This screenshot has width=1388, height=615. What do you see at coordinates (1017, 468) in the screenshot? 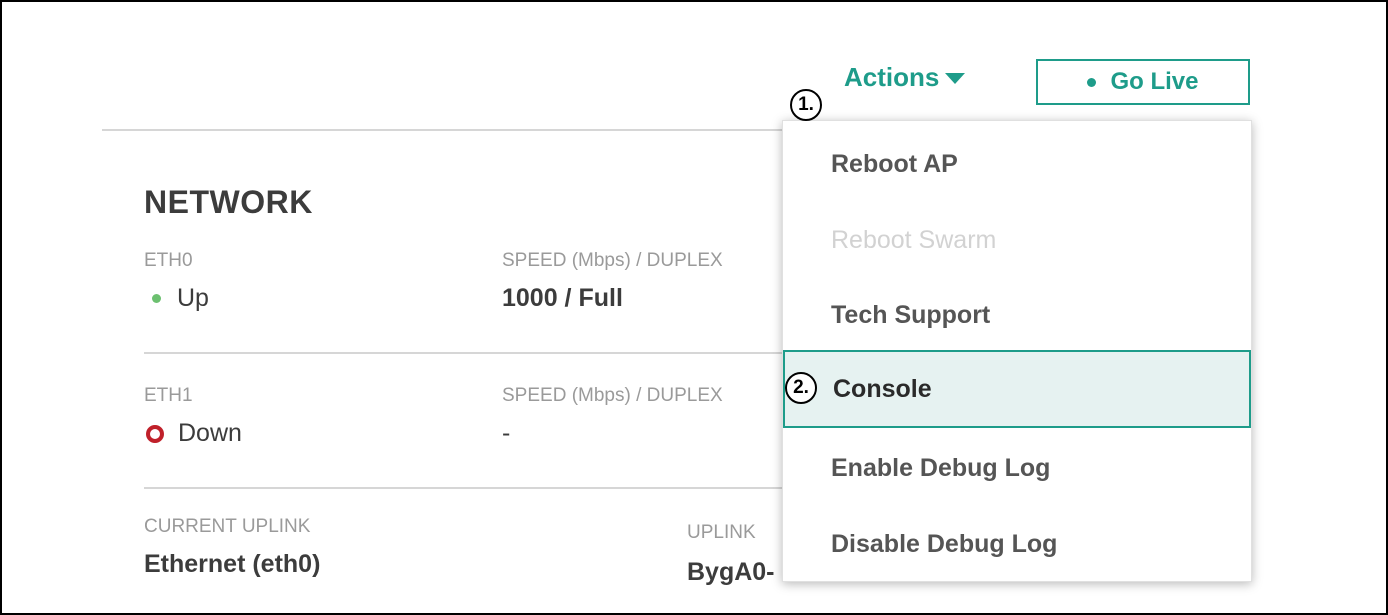
I see `menu-item-enable-debug-log: Enable Debug Log` at bounding box center [1017, 468].